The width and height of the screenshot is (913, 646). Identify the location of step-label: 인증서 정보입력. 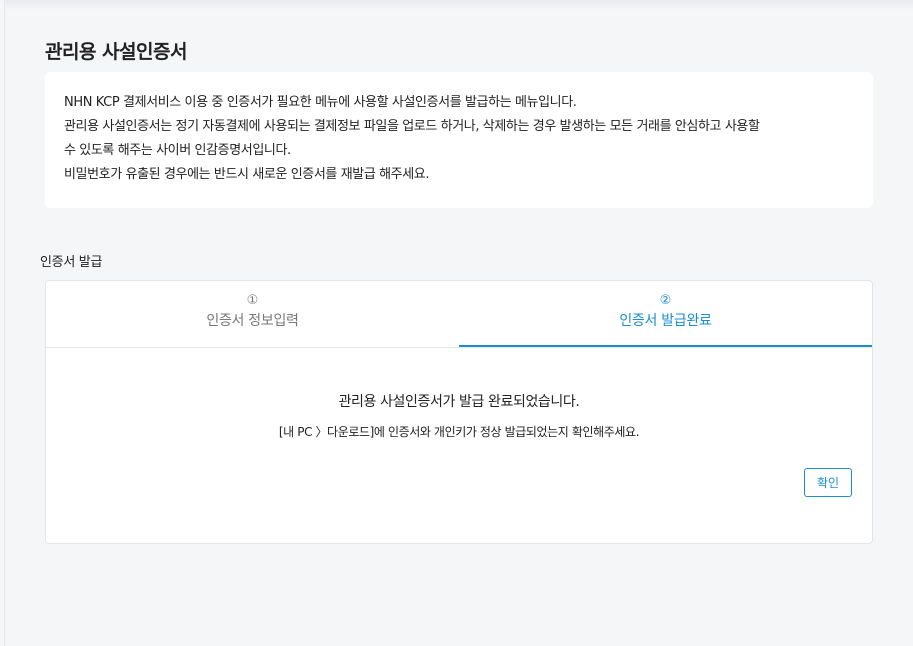
(252, 321).